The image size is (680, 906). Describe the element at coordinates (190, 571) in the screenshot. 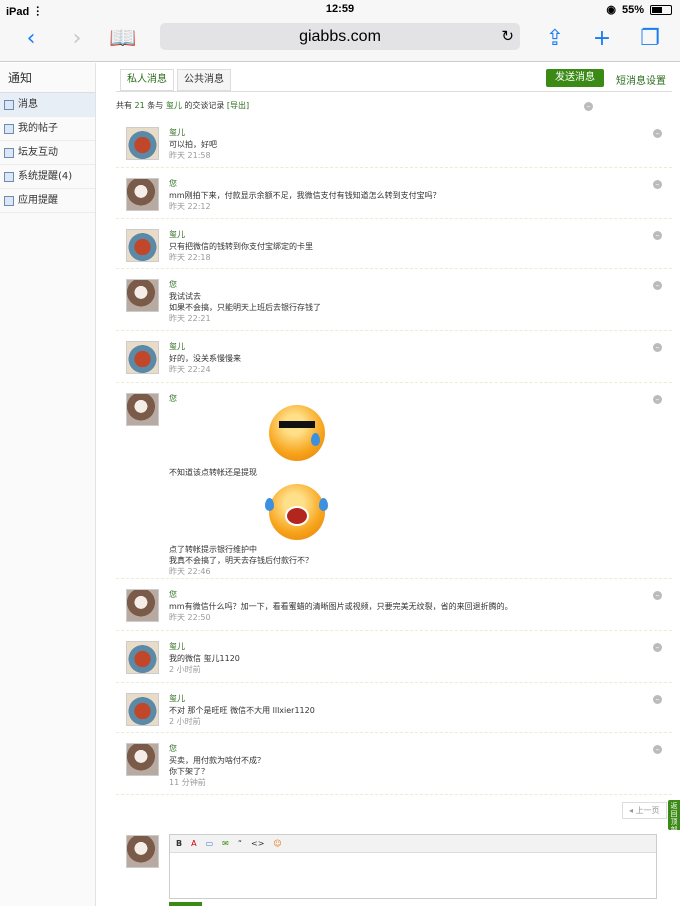

I see `message-time: 昨天 22:46` at that location.